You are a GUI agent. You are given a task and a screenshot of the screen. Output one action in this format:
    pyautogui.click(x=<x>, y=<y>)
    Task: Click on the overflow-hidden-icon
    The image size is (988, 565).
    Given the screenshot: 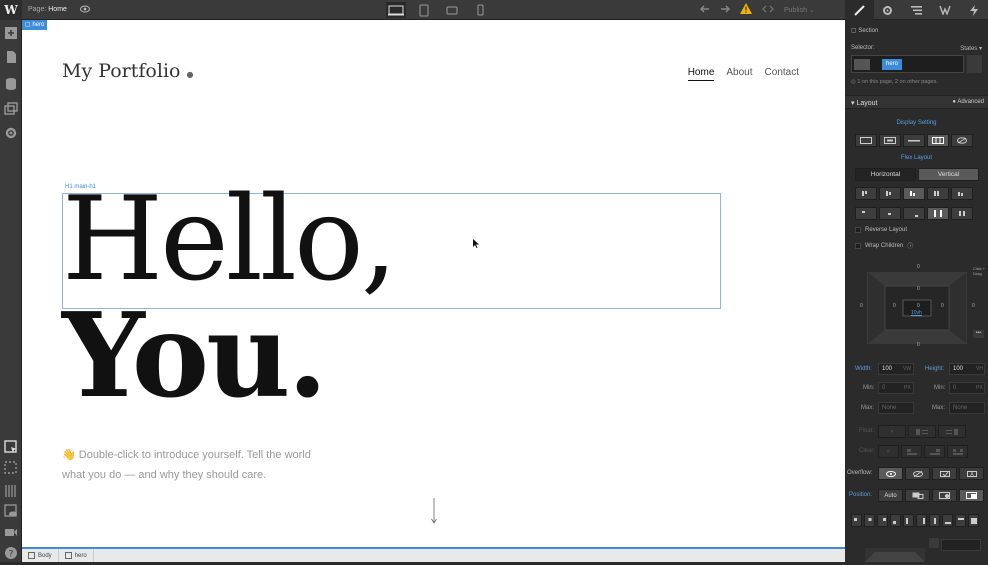 What is the action you would take?
    pyautogui.click(x=917, y=473)
    